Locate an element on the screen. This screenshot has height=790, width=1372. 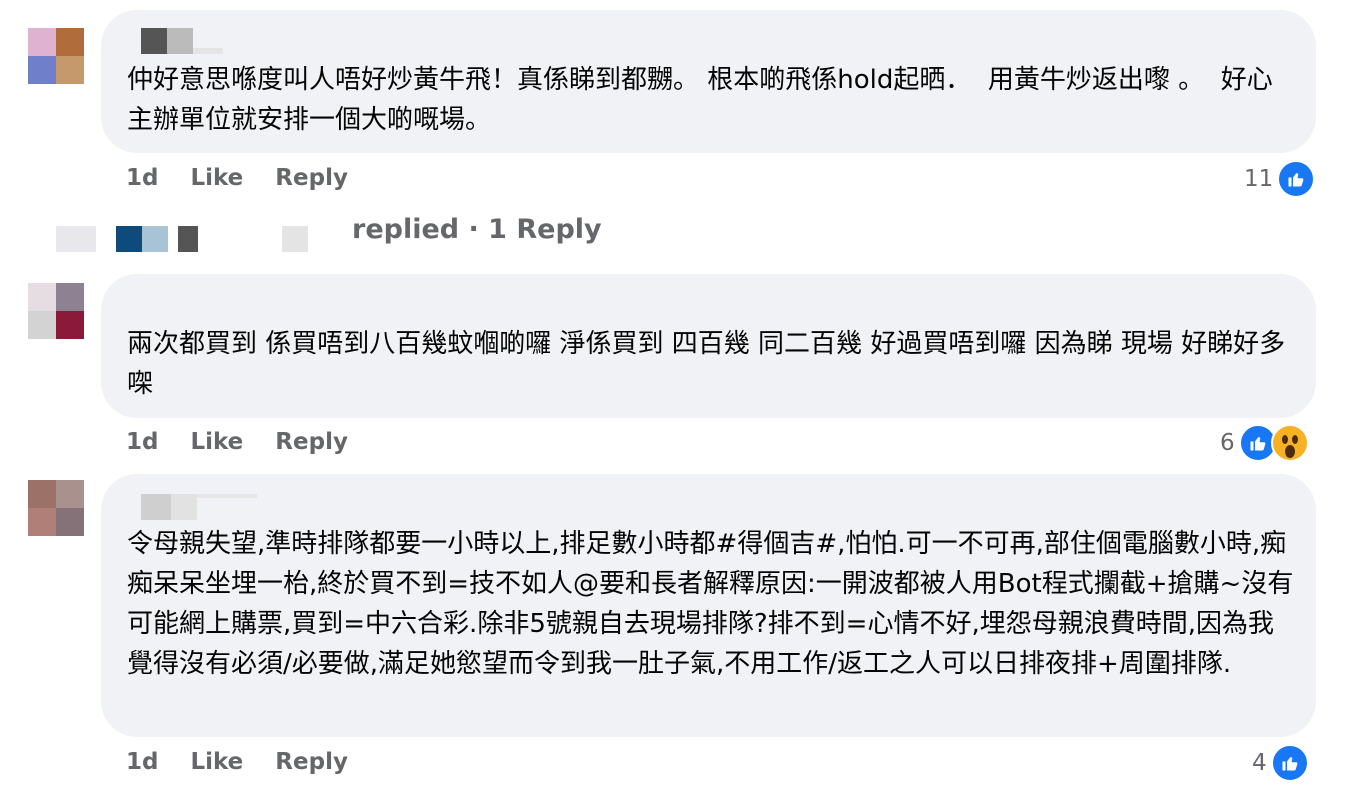
wow-icon is located at coordinates (1289, 443).